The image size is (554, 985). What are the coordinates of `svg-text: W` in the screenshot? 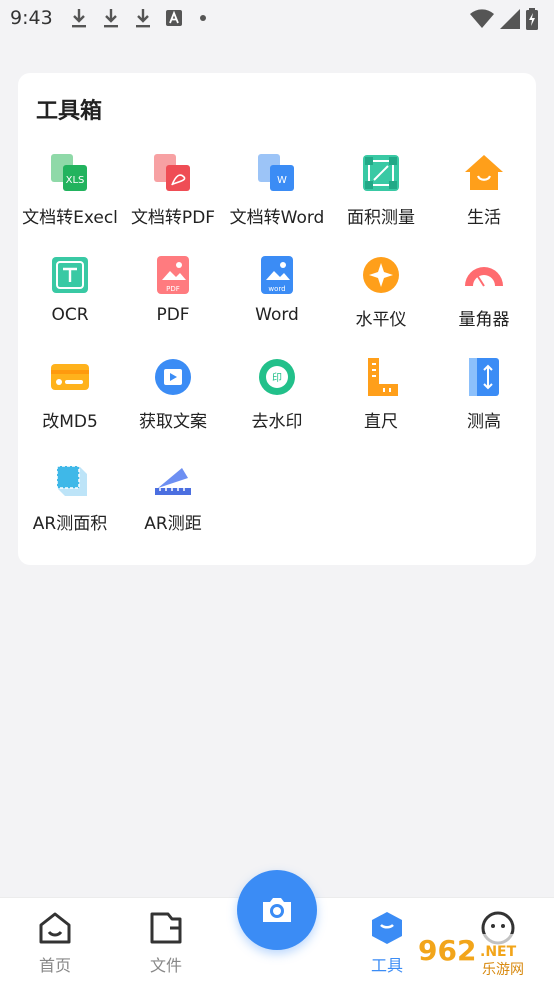 It's located at (282, 180).